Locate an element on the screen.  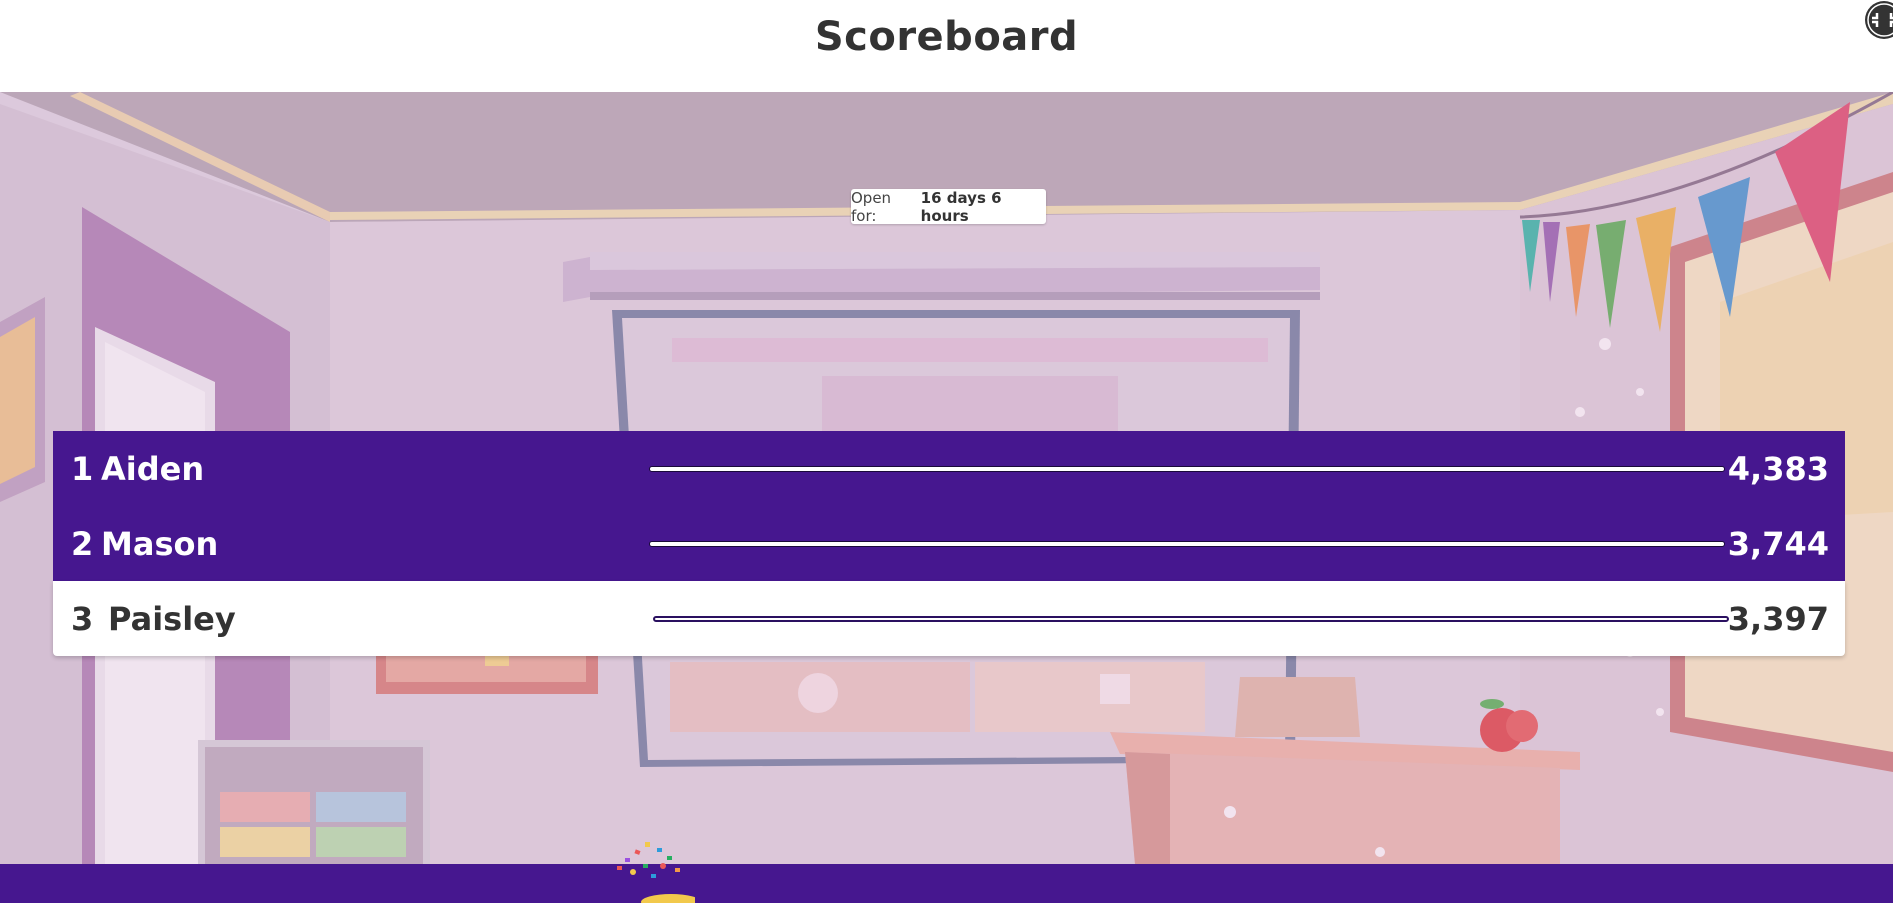
exit-fullscreen-icon is located at coordinates (1879, 20).